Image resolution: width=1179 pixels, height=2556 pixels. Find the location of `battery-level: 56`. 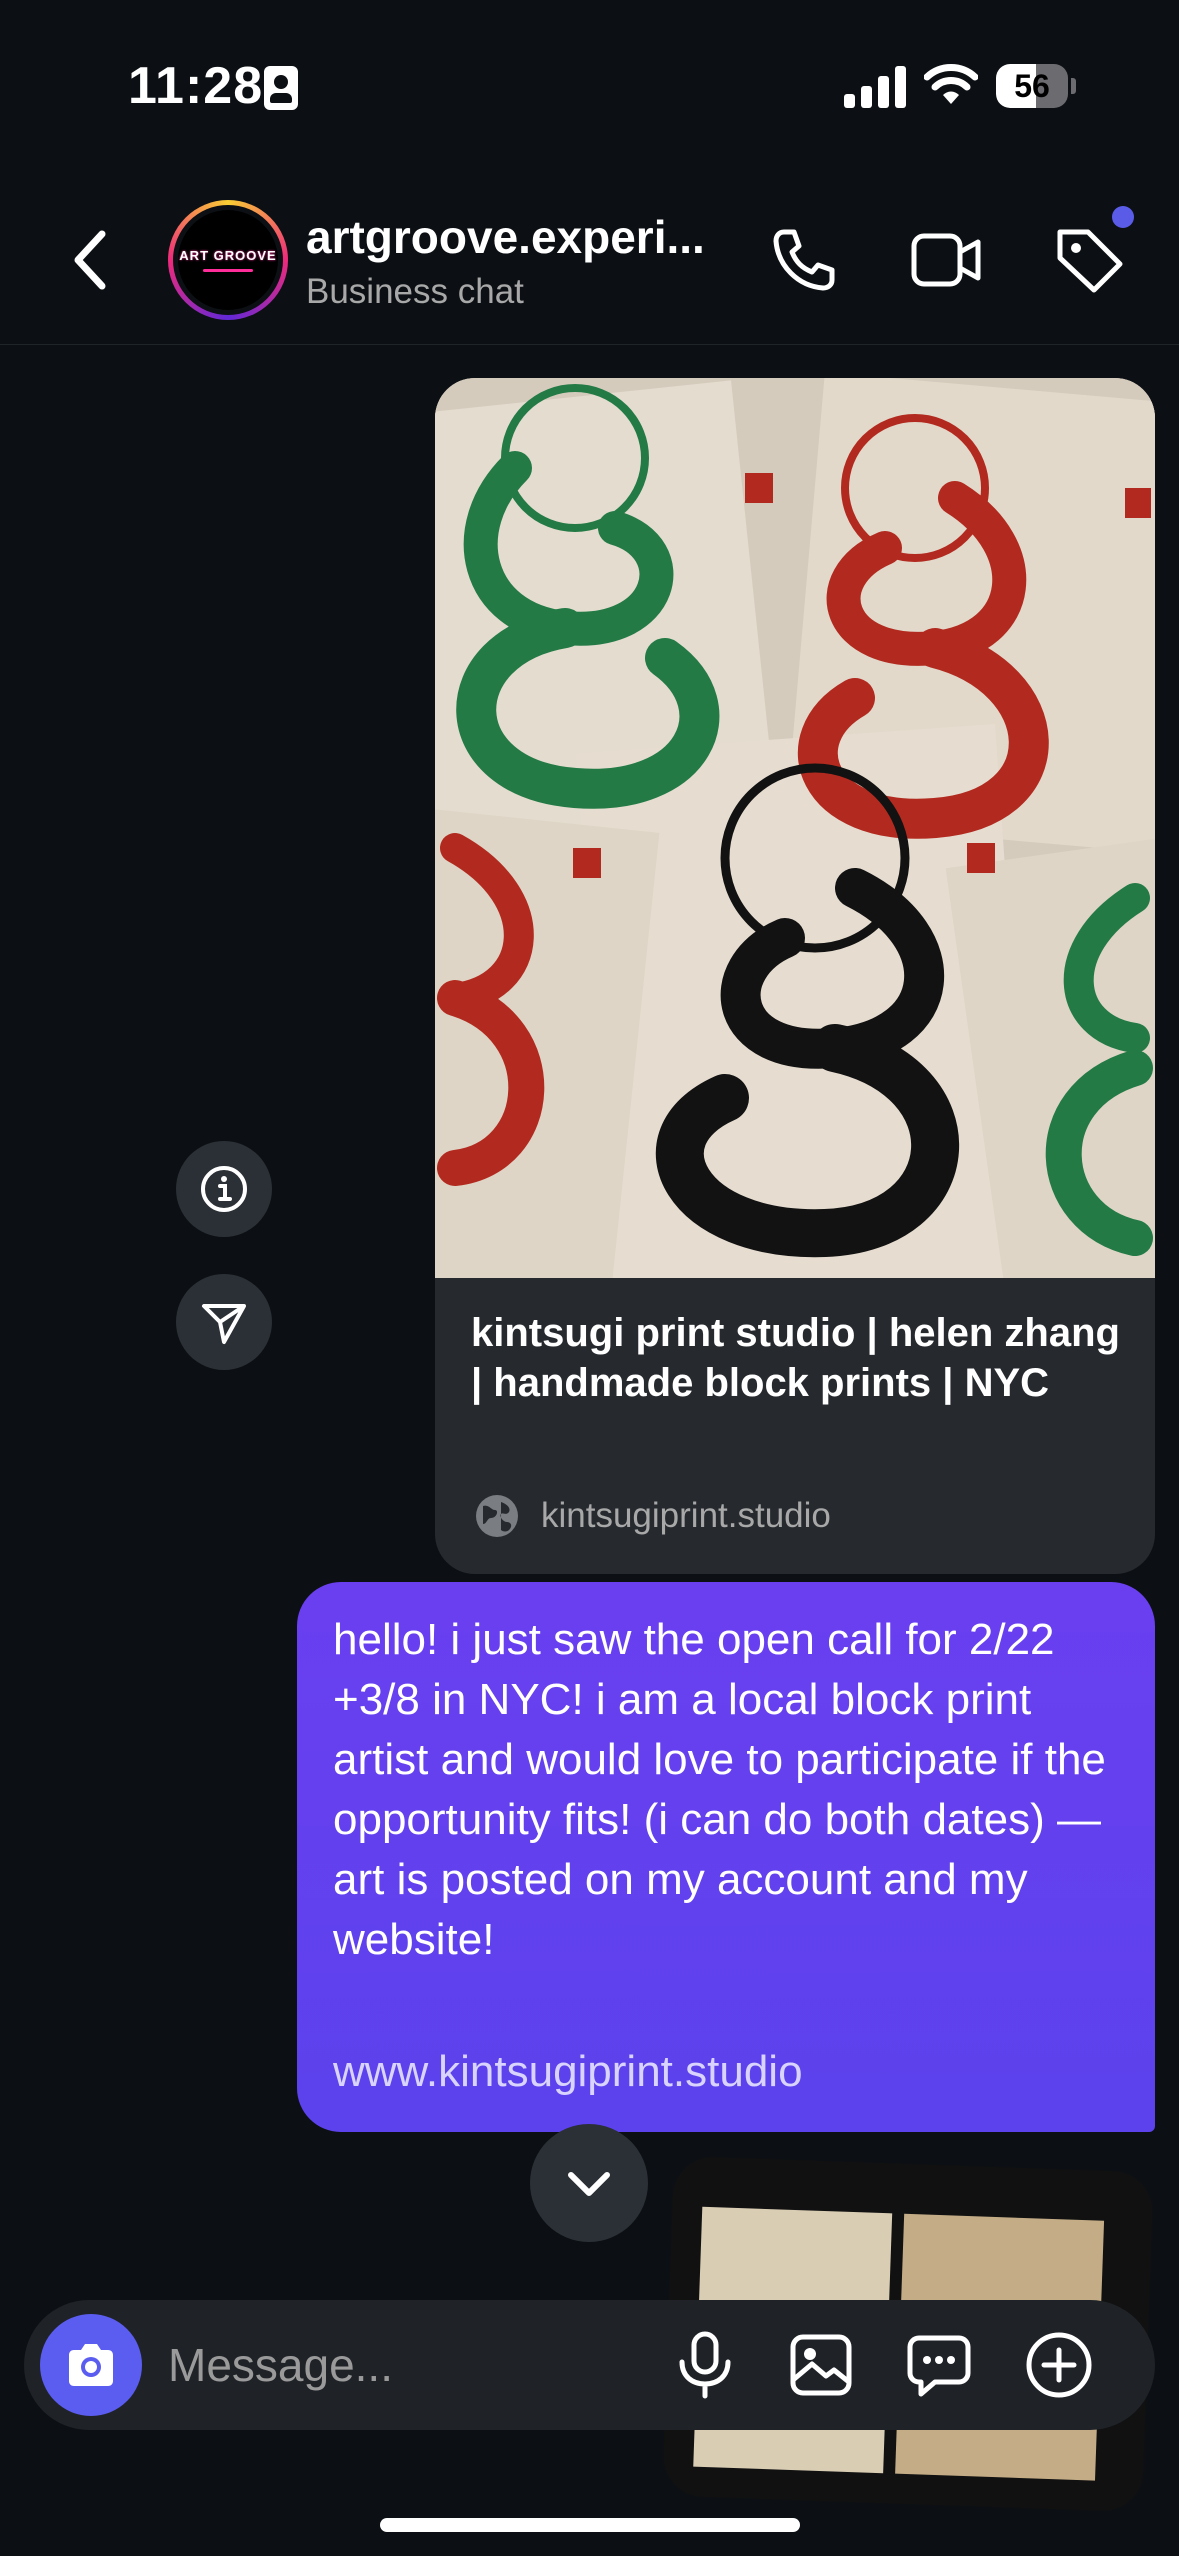

battery-level: 56 is located at coordinates (1032, 86).